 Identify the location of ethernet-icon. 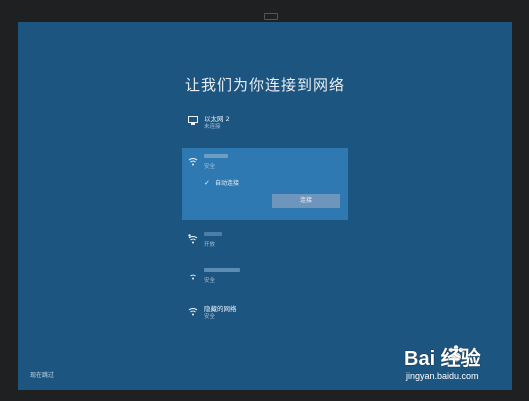
(193, 121).